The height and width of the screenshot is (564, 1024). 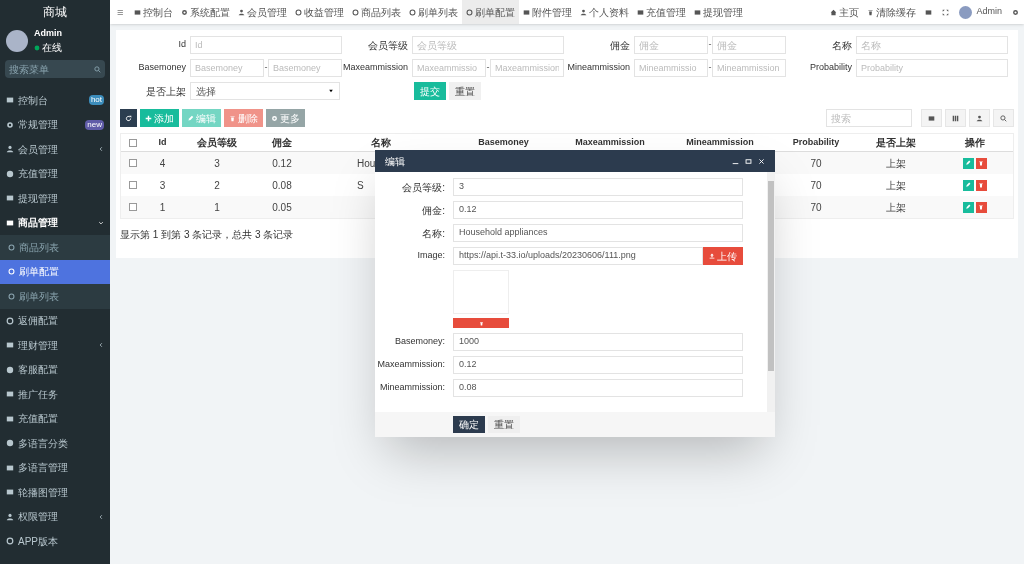 What do you see at coordinates (449, 68) in the screenshot?
I see `range-from-field: Maxeammissio` at bounding box center [449, 68].